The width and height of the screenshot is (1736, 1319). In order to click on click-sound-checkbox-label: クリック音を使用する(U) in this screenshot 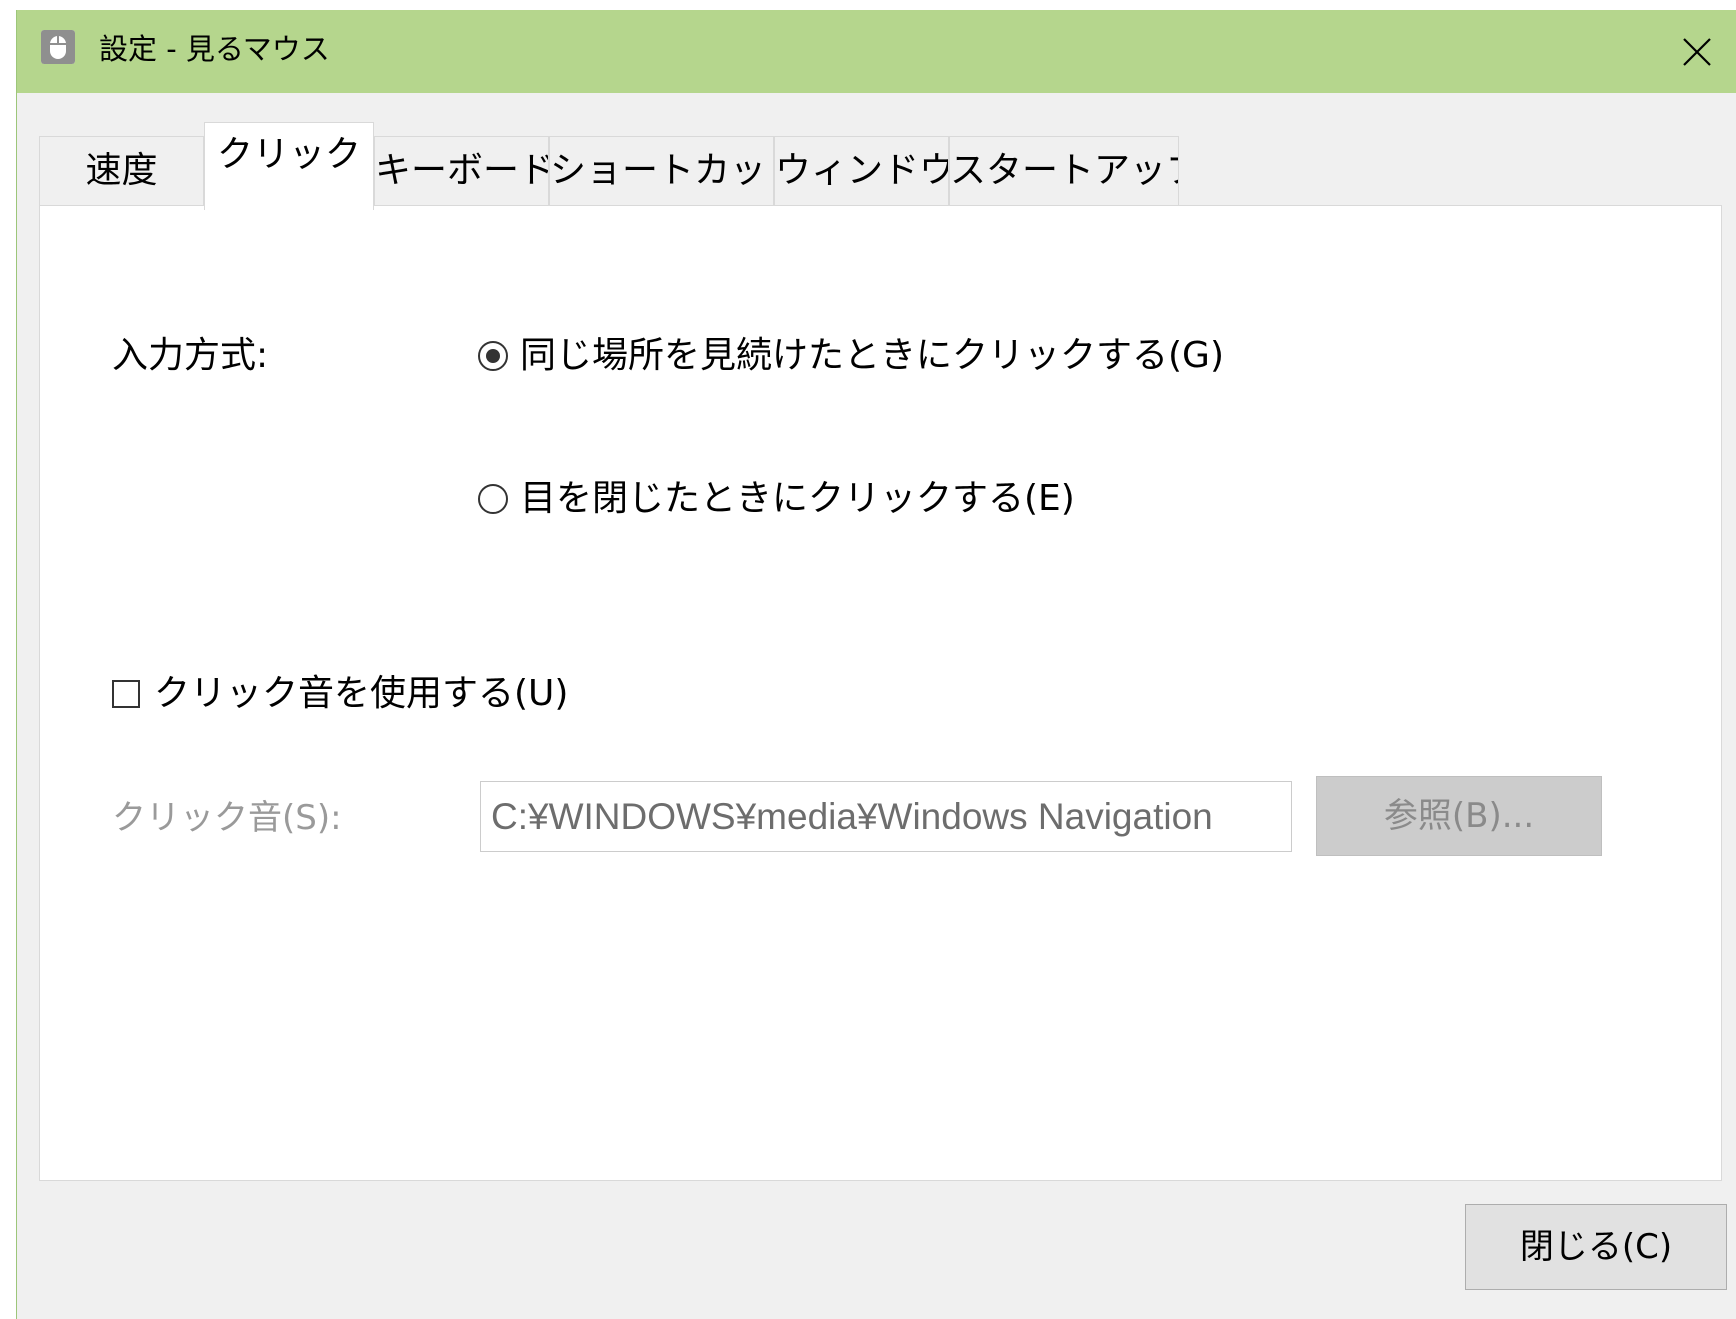, I will do `click(361, 693)`.